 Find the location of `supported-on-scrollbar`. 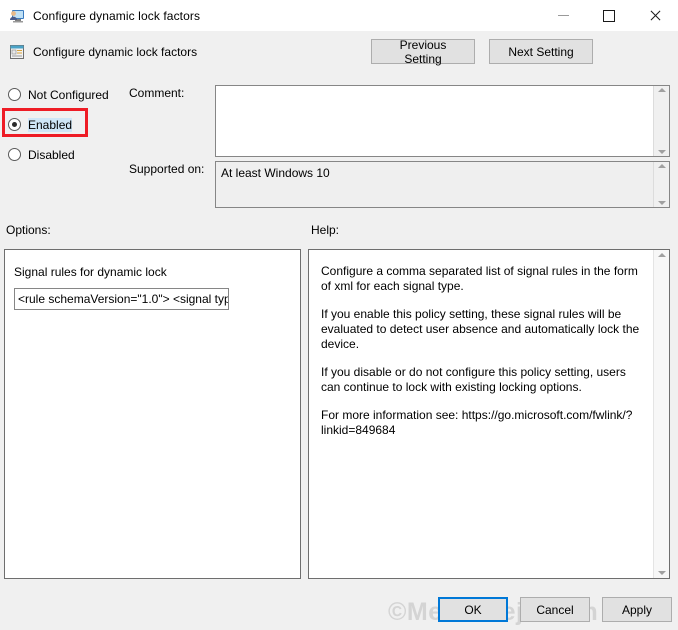

supported-on-scrollbar is located at coordinates (661, 184).